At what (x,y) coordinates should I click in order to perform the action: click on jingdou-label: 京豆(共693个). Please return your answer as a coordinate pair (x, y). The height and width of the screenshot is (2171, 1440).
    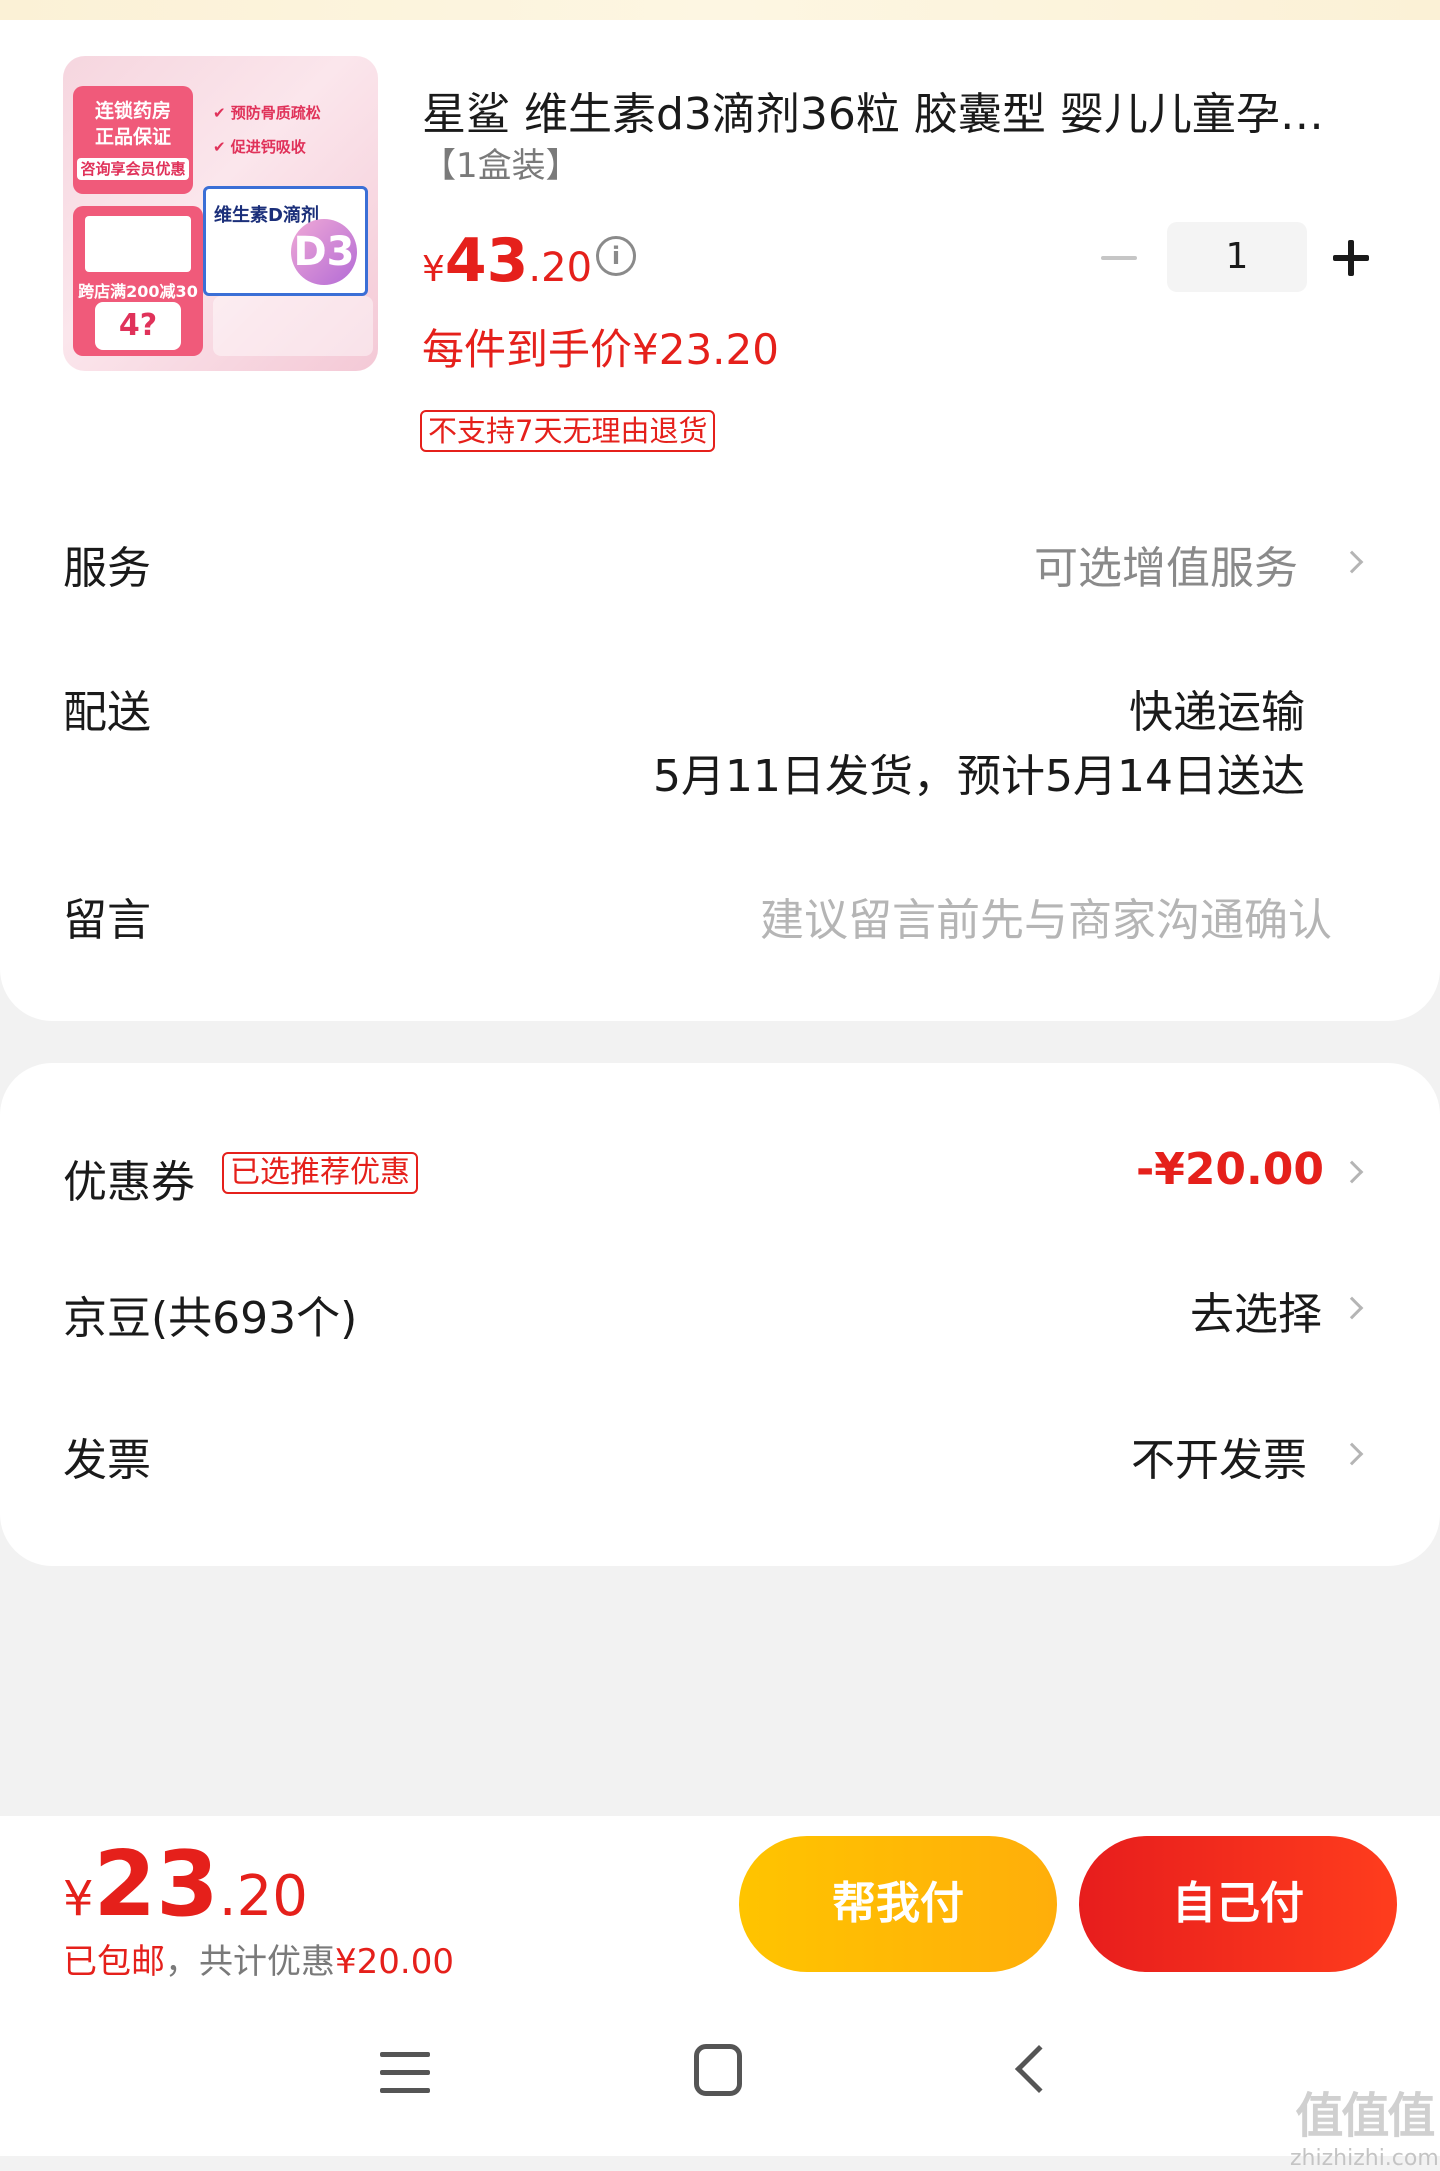
    Looking at the image, I should click on (210, 1318).